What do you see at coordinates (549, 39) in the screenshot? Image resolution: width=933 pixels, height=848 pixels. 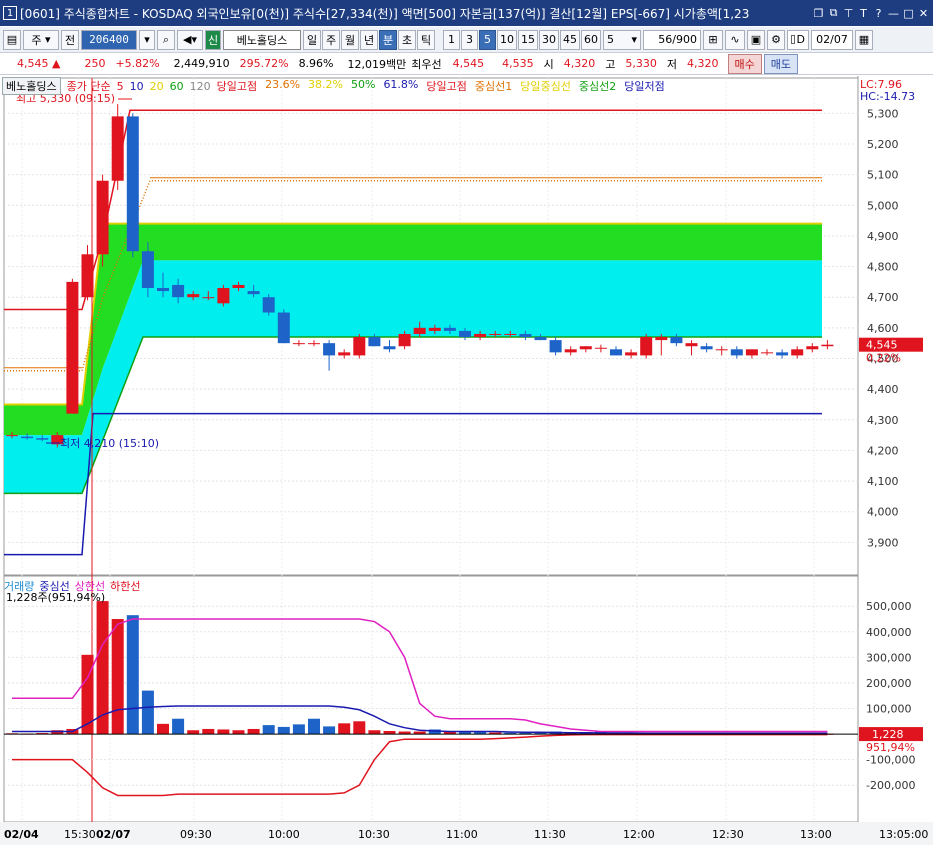 I see `interval-button-30: 30` at bounding box center [549, 39].